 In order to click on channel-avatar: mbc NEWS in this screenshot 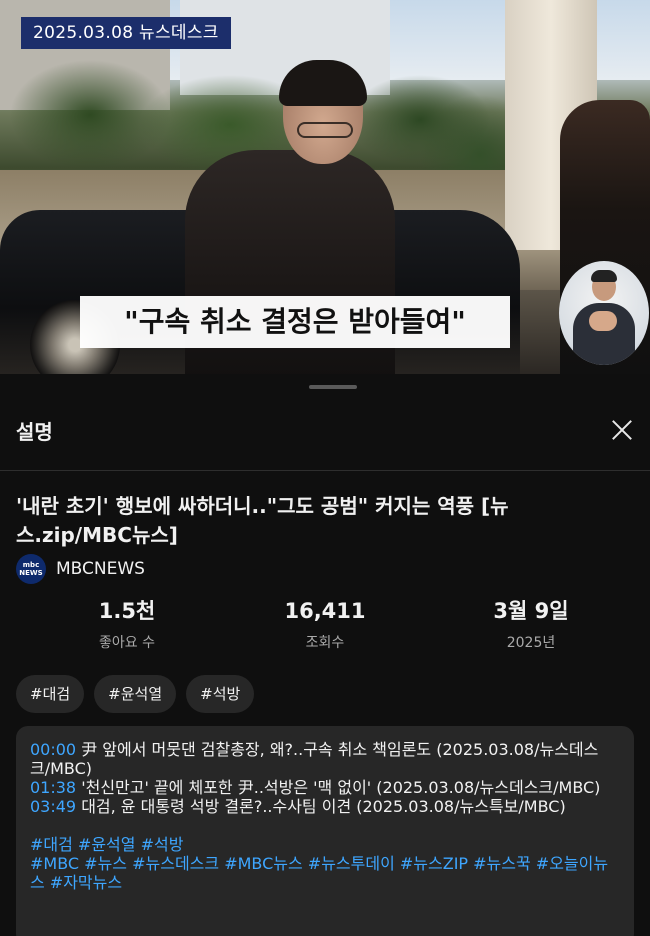, I will do `click(31, 569)`.